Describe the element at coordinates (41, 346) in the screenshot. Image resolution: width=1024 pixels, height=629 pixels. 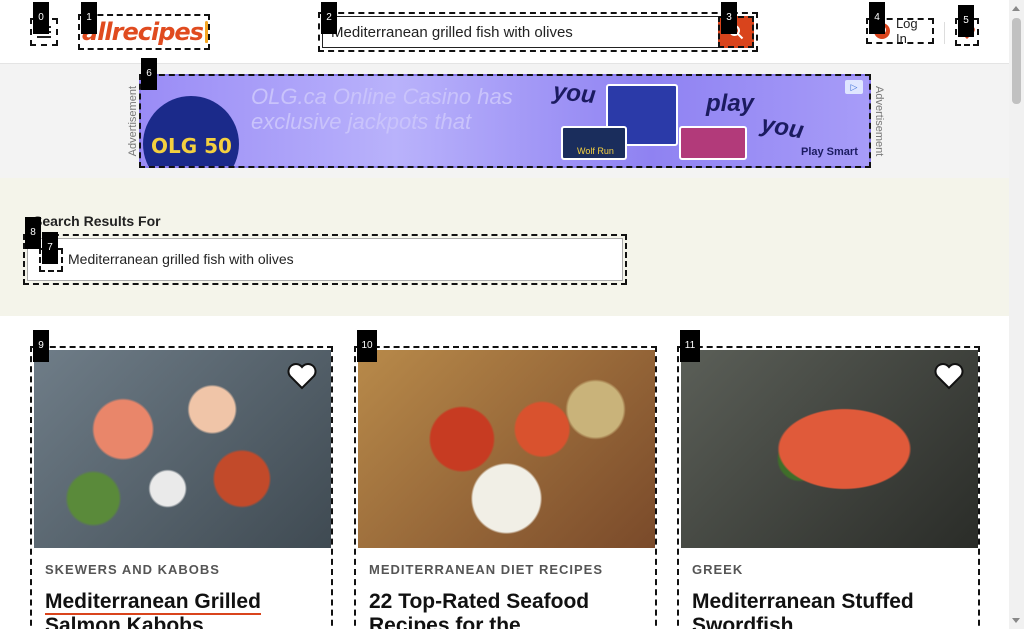
I see `element-badge: 9` at that location.